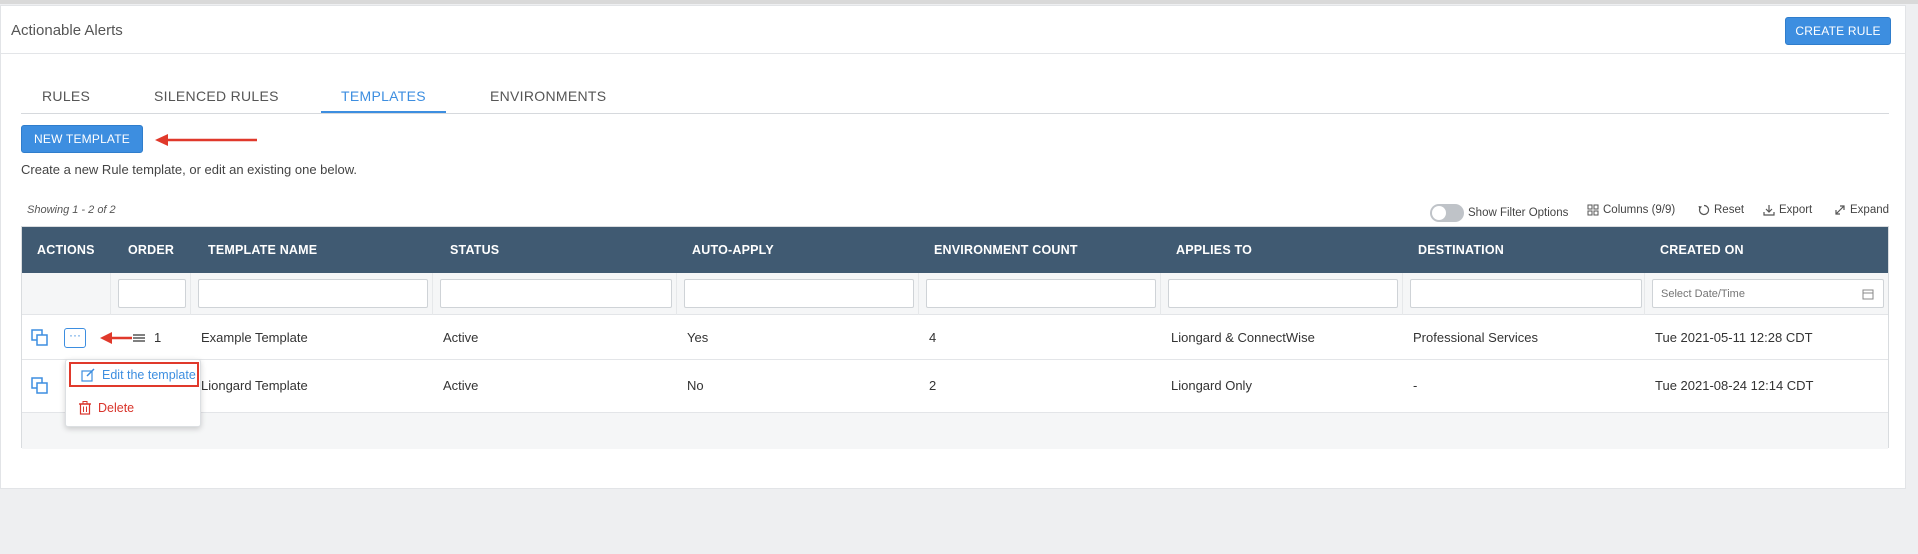 This screenshot has width=1918, height=554. I want to click on column-header-created-on: CREATED ON, so click(1702, 250).